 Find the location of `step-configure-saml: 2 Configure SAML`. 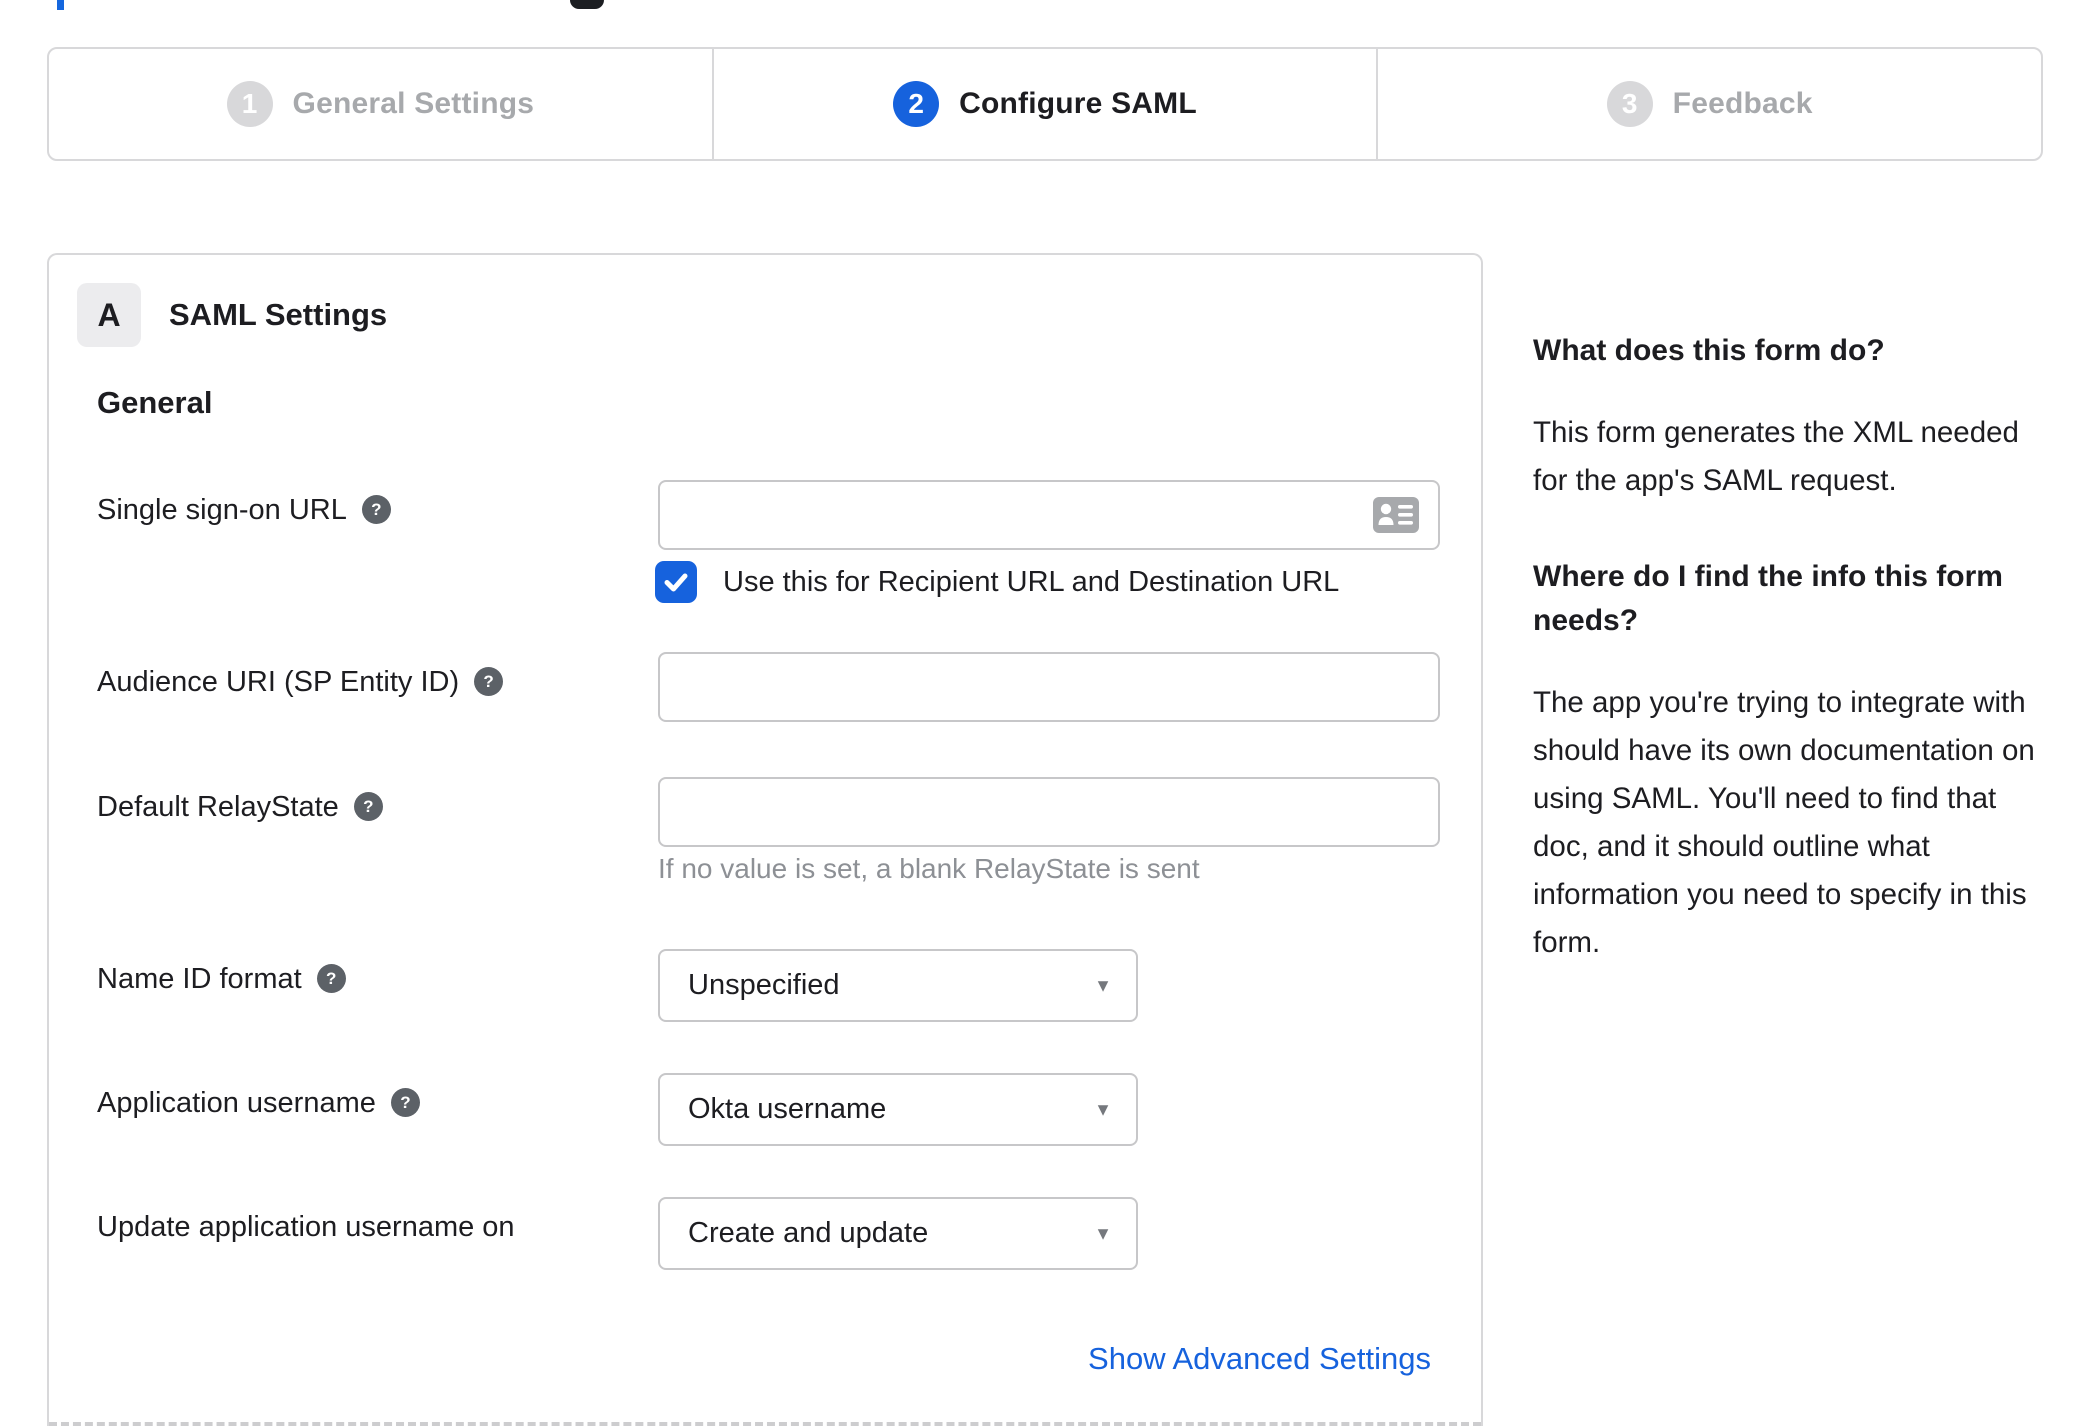

step-configure-saml: 2 Configure SAML is located at coordinates (1046, 104).